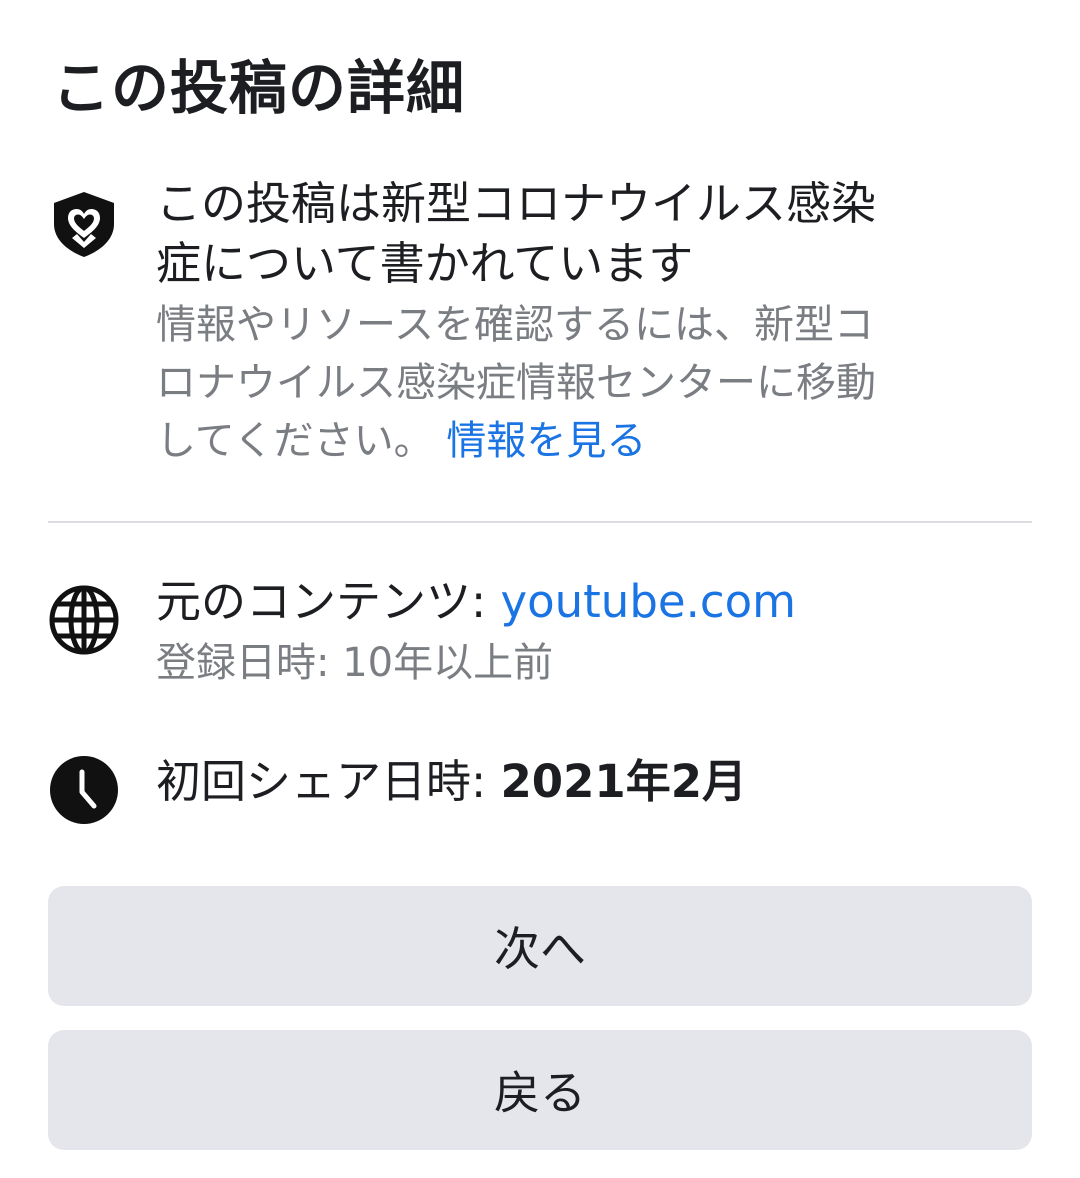 This screenshot has height=1178, width=1080. I want to click on source-label: 元のコンテンツ:, so click(328, 601).